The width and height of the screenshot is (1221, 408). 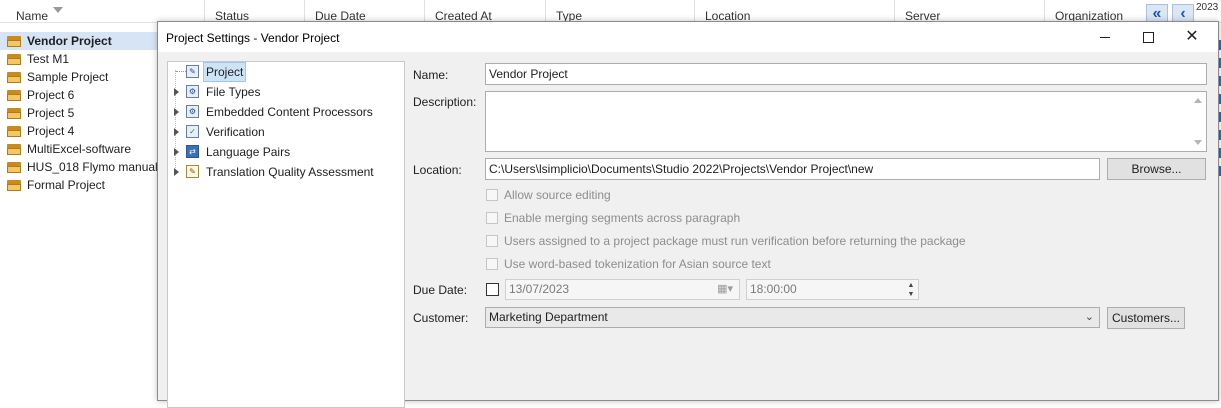 What do you see at coordinates (248, 152) in the screenshot?
I see `tree-item-label: Language Pairs` at bounding box center [248, 152].